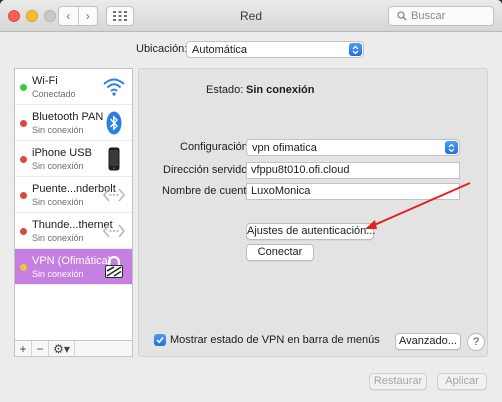 Image resolution: width=502 pixels, height=402 pixels. What do you see at coordinates (251, 16) in the screenshot?
I see `title-bar: ‹ › Red Buscar` at bounding box center [251, 16].